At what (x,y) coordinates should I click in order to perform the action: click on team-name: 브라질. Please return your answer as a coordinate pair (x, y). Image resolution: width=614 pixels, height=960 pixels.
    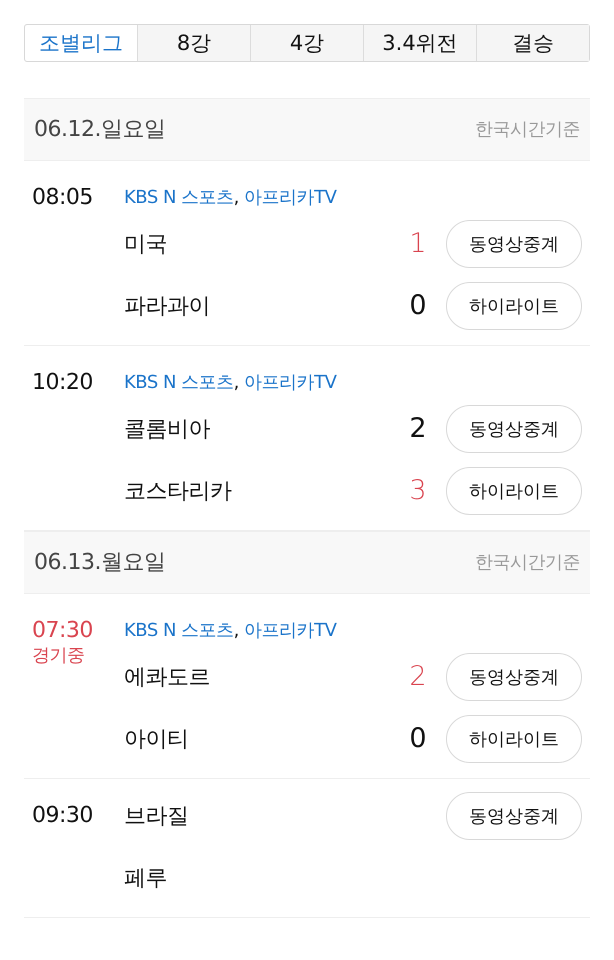
    Looking at the image, I should click on (157, 816).